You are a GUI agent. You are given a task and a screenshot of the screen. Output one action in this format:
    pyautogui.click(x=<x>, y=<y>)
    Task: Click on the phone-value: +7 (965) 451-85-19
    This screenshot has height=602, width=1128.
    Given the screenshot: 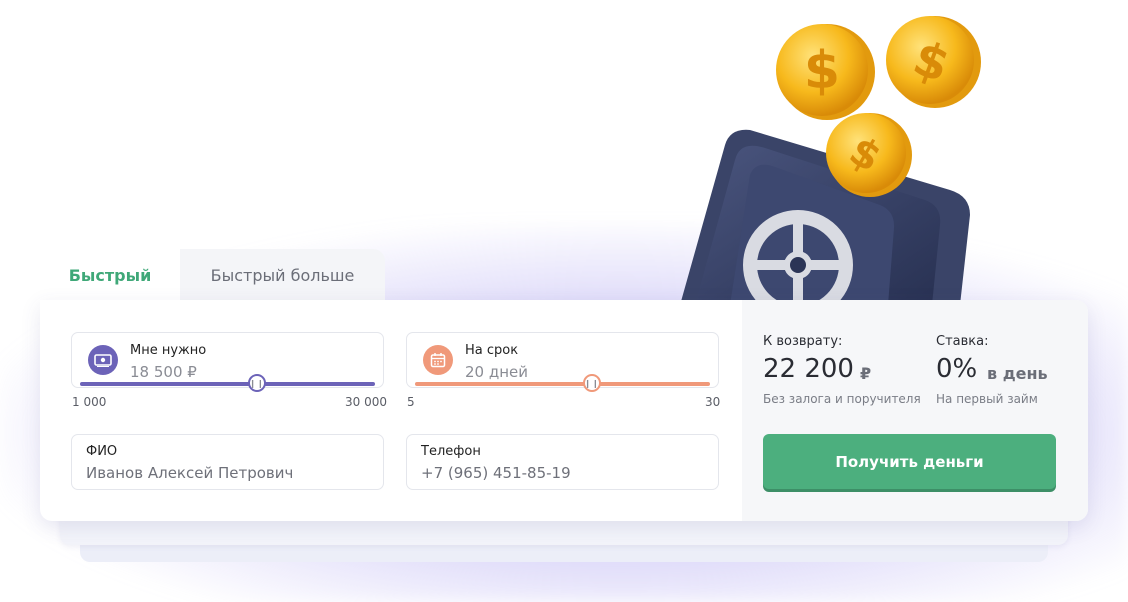 What is the action you would take?
    pyautogui.click(x=496, y=473)
    